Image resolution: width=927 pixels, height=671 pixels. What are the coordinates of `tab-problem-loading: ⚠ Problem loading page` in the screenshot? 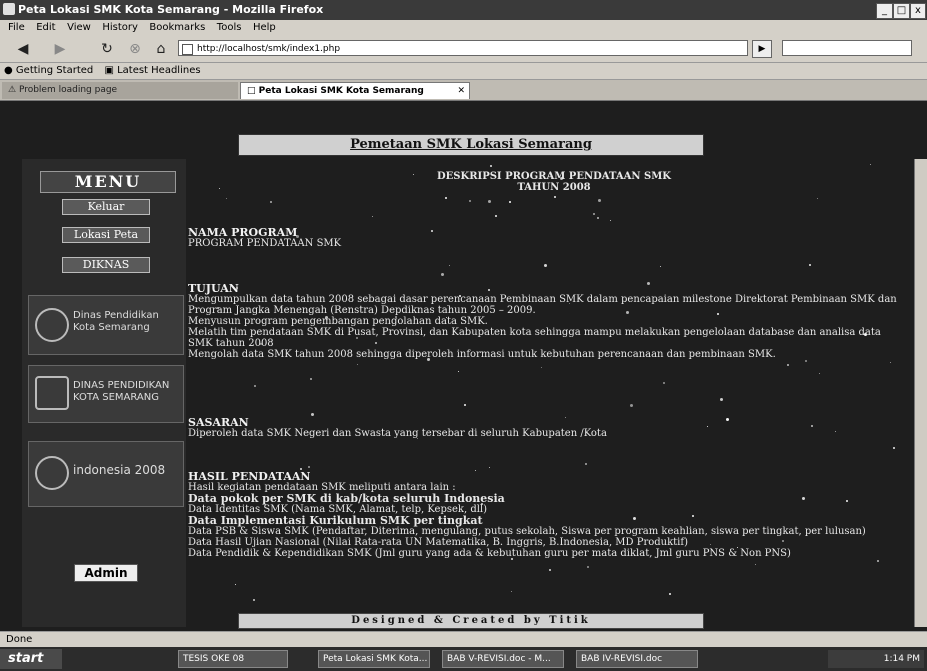 It's located at (120, 90).